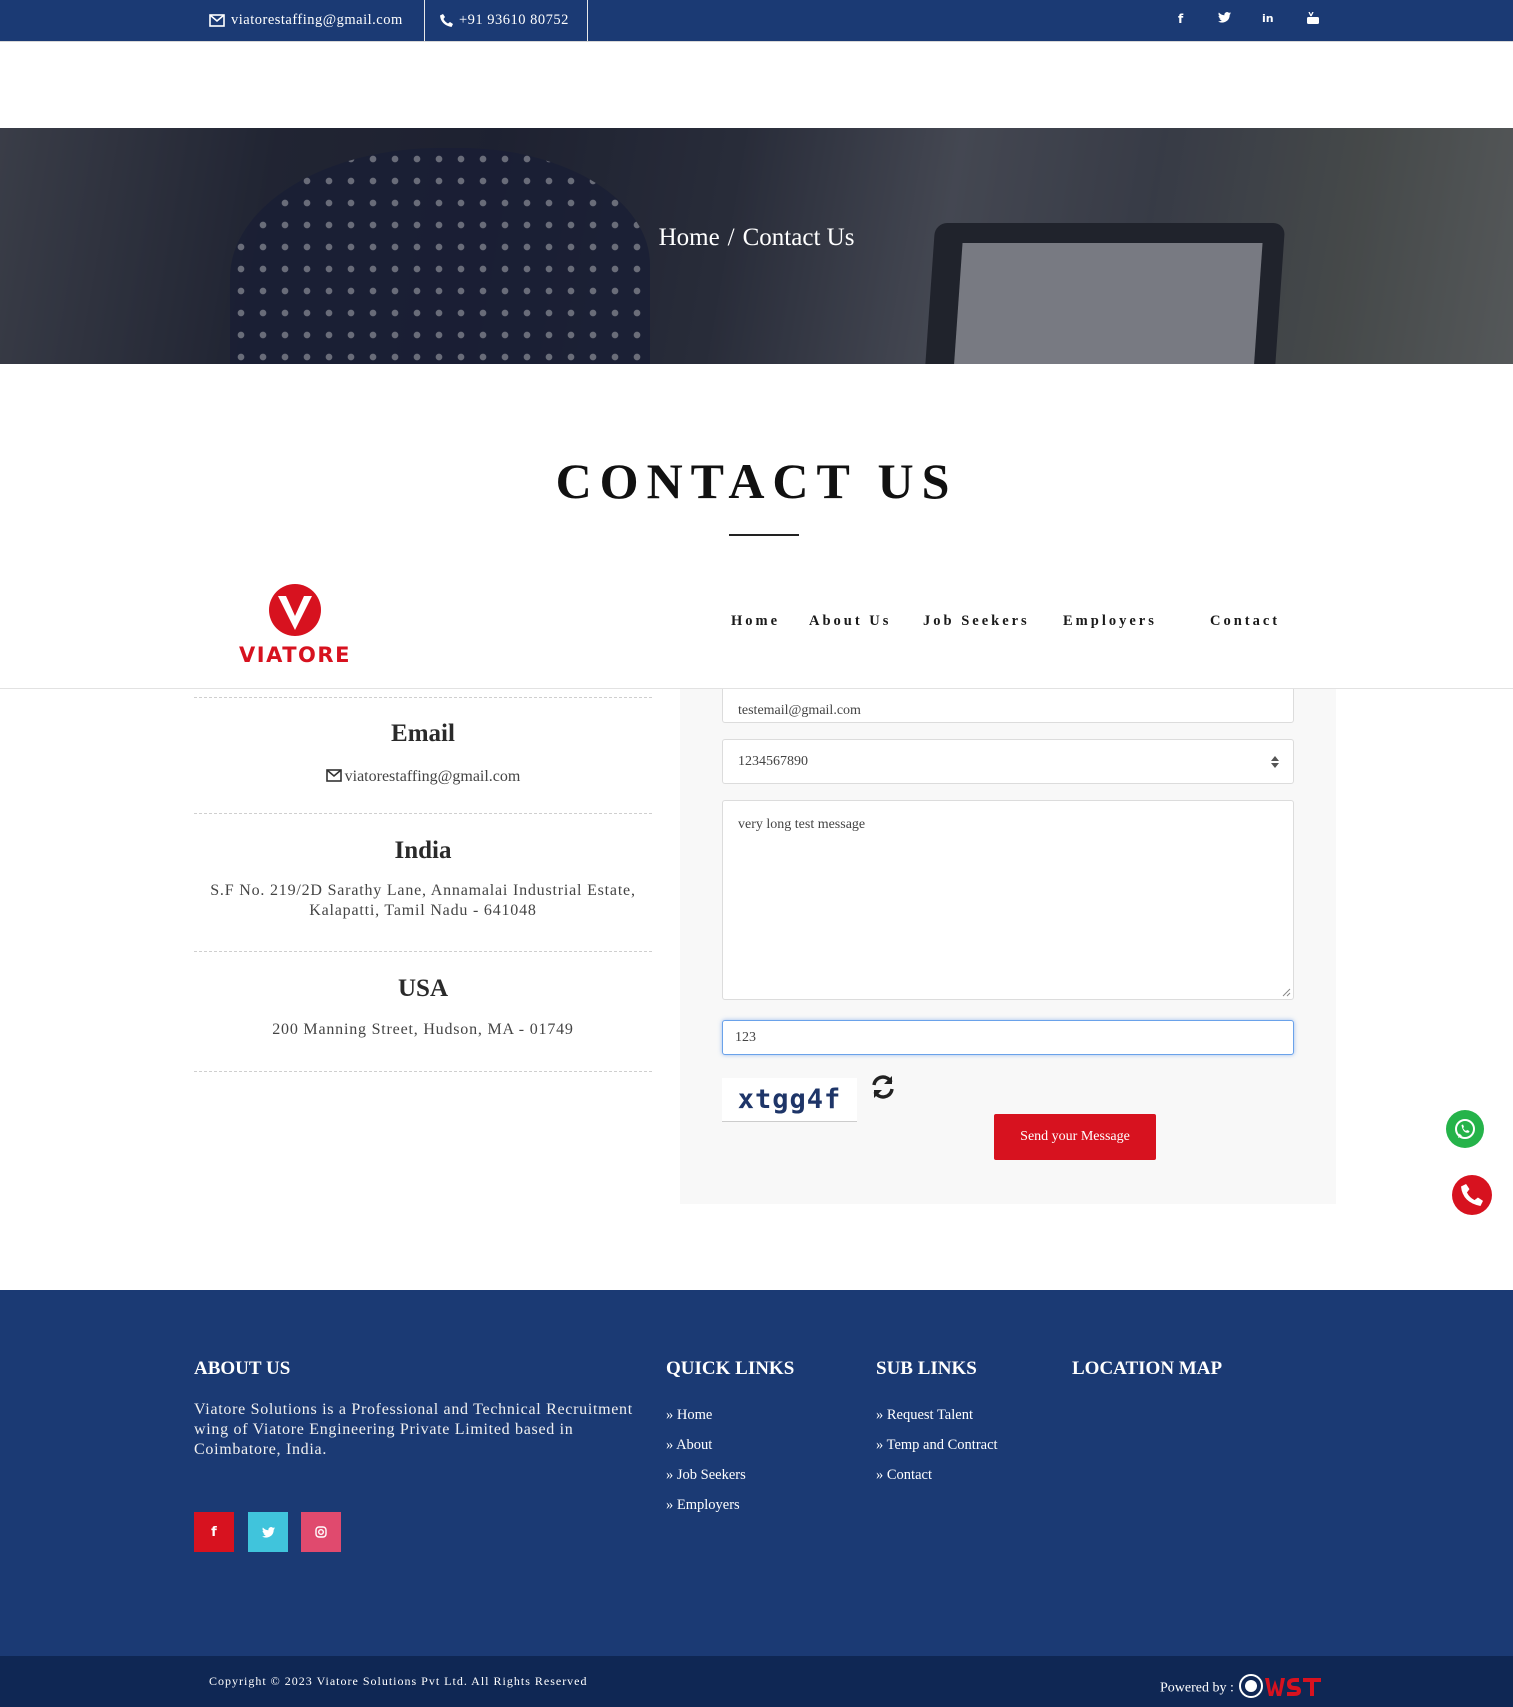 The width and height of the screenshot is (1513, 1707). Describe the element at coordinates (942, 1445) in the screenshot. I see `footer-link-label: Temp and Contract` at that location.